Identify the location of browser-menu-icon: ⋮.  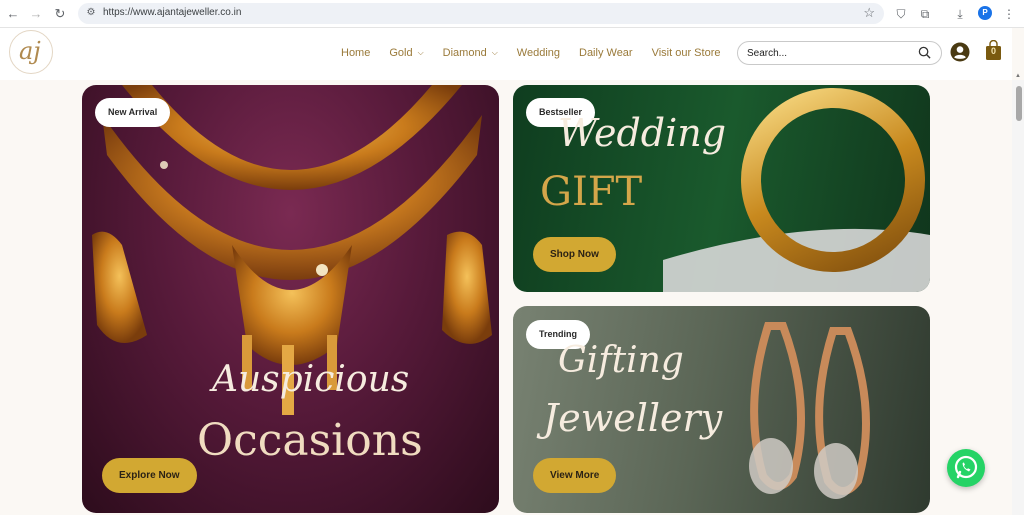
(1009, 14).